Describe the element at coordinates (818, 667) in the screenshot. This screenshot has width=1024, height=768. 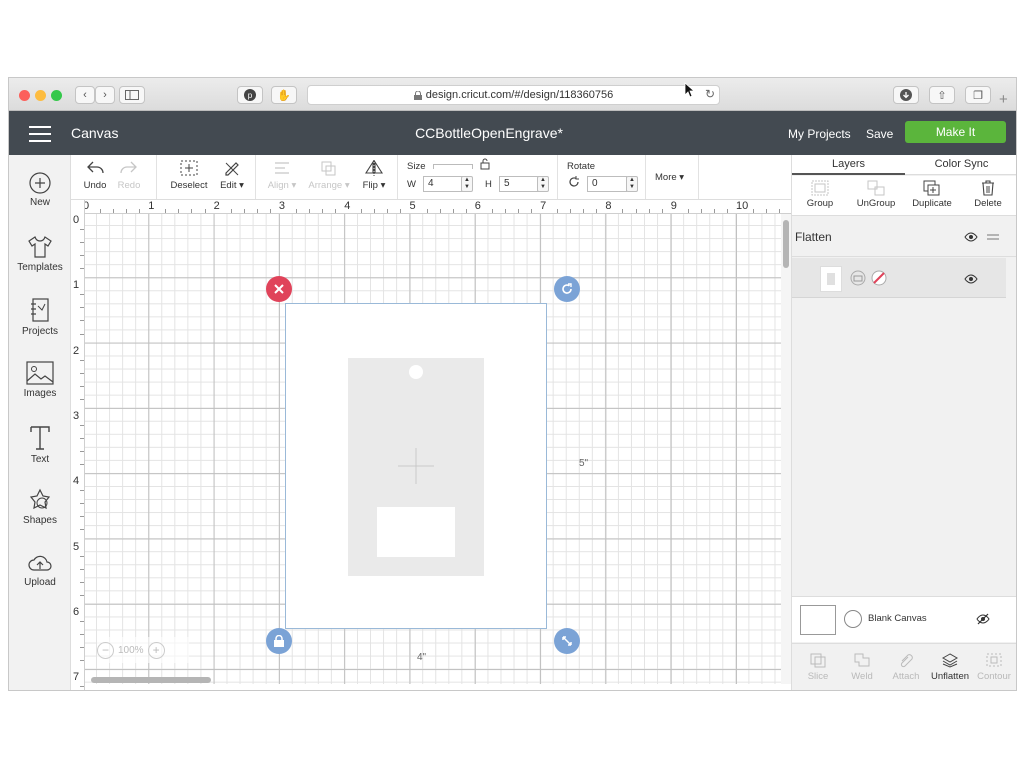
I see `slice-button: Slice` at that location.